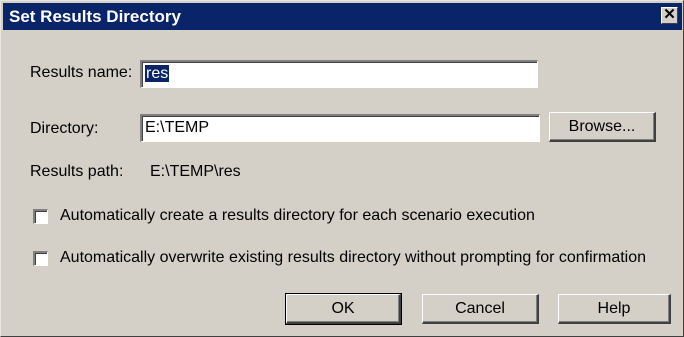  What do you see at coordinates (340, 128) in the screenshot?
I see `directory-input: E:\TEMP` at bounding box center [340, 128].